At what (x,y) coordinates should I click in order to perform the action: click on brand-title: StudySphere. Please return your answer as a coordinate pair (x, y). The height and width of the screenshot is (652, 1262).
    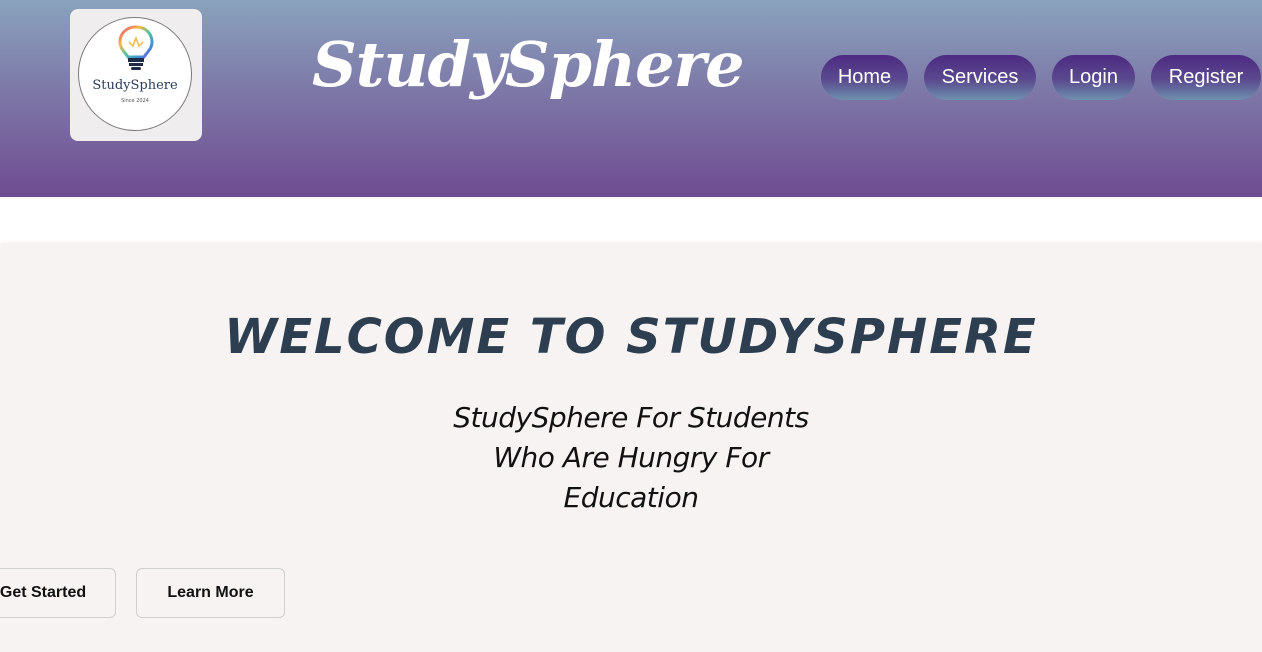
    Looking at the image, I should click on (528, 64).